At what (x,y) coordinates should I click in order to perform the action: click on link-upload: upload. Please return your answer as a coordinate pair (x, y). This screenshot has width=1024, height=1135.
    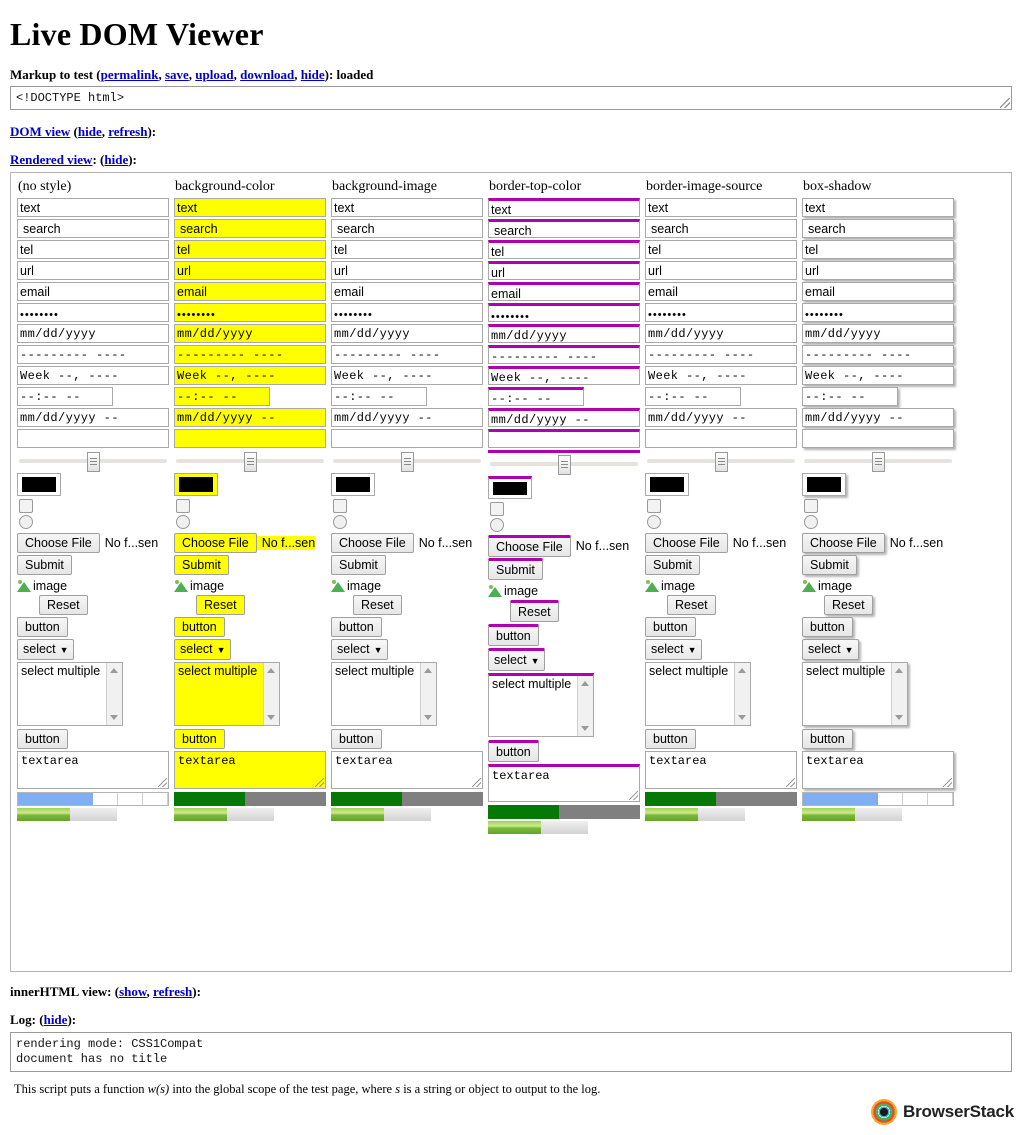
    Looking at the image, I should click on (214, 74).